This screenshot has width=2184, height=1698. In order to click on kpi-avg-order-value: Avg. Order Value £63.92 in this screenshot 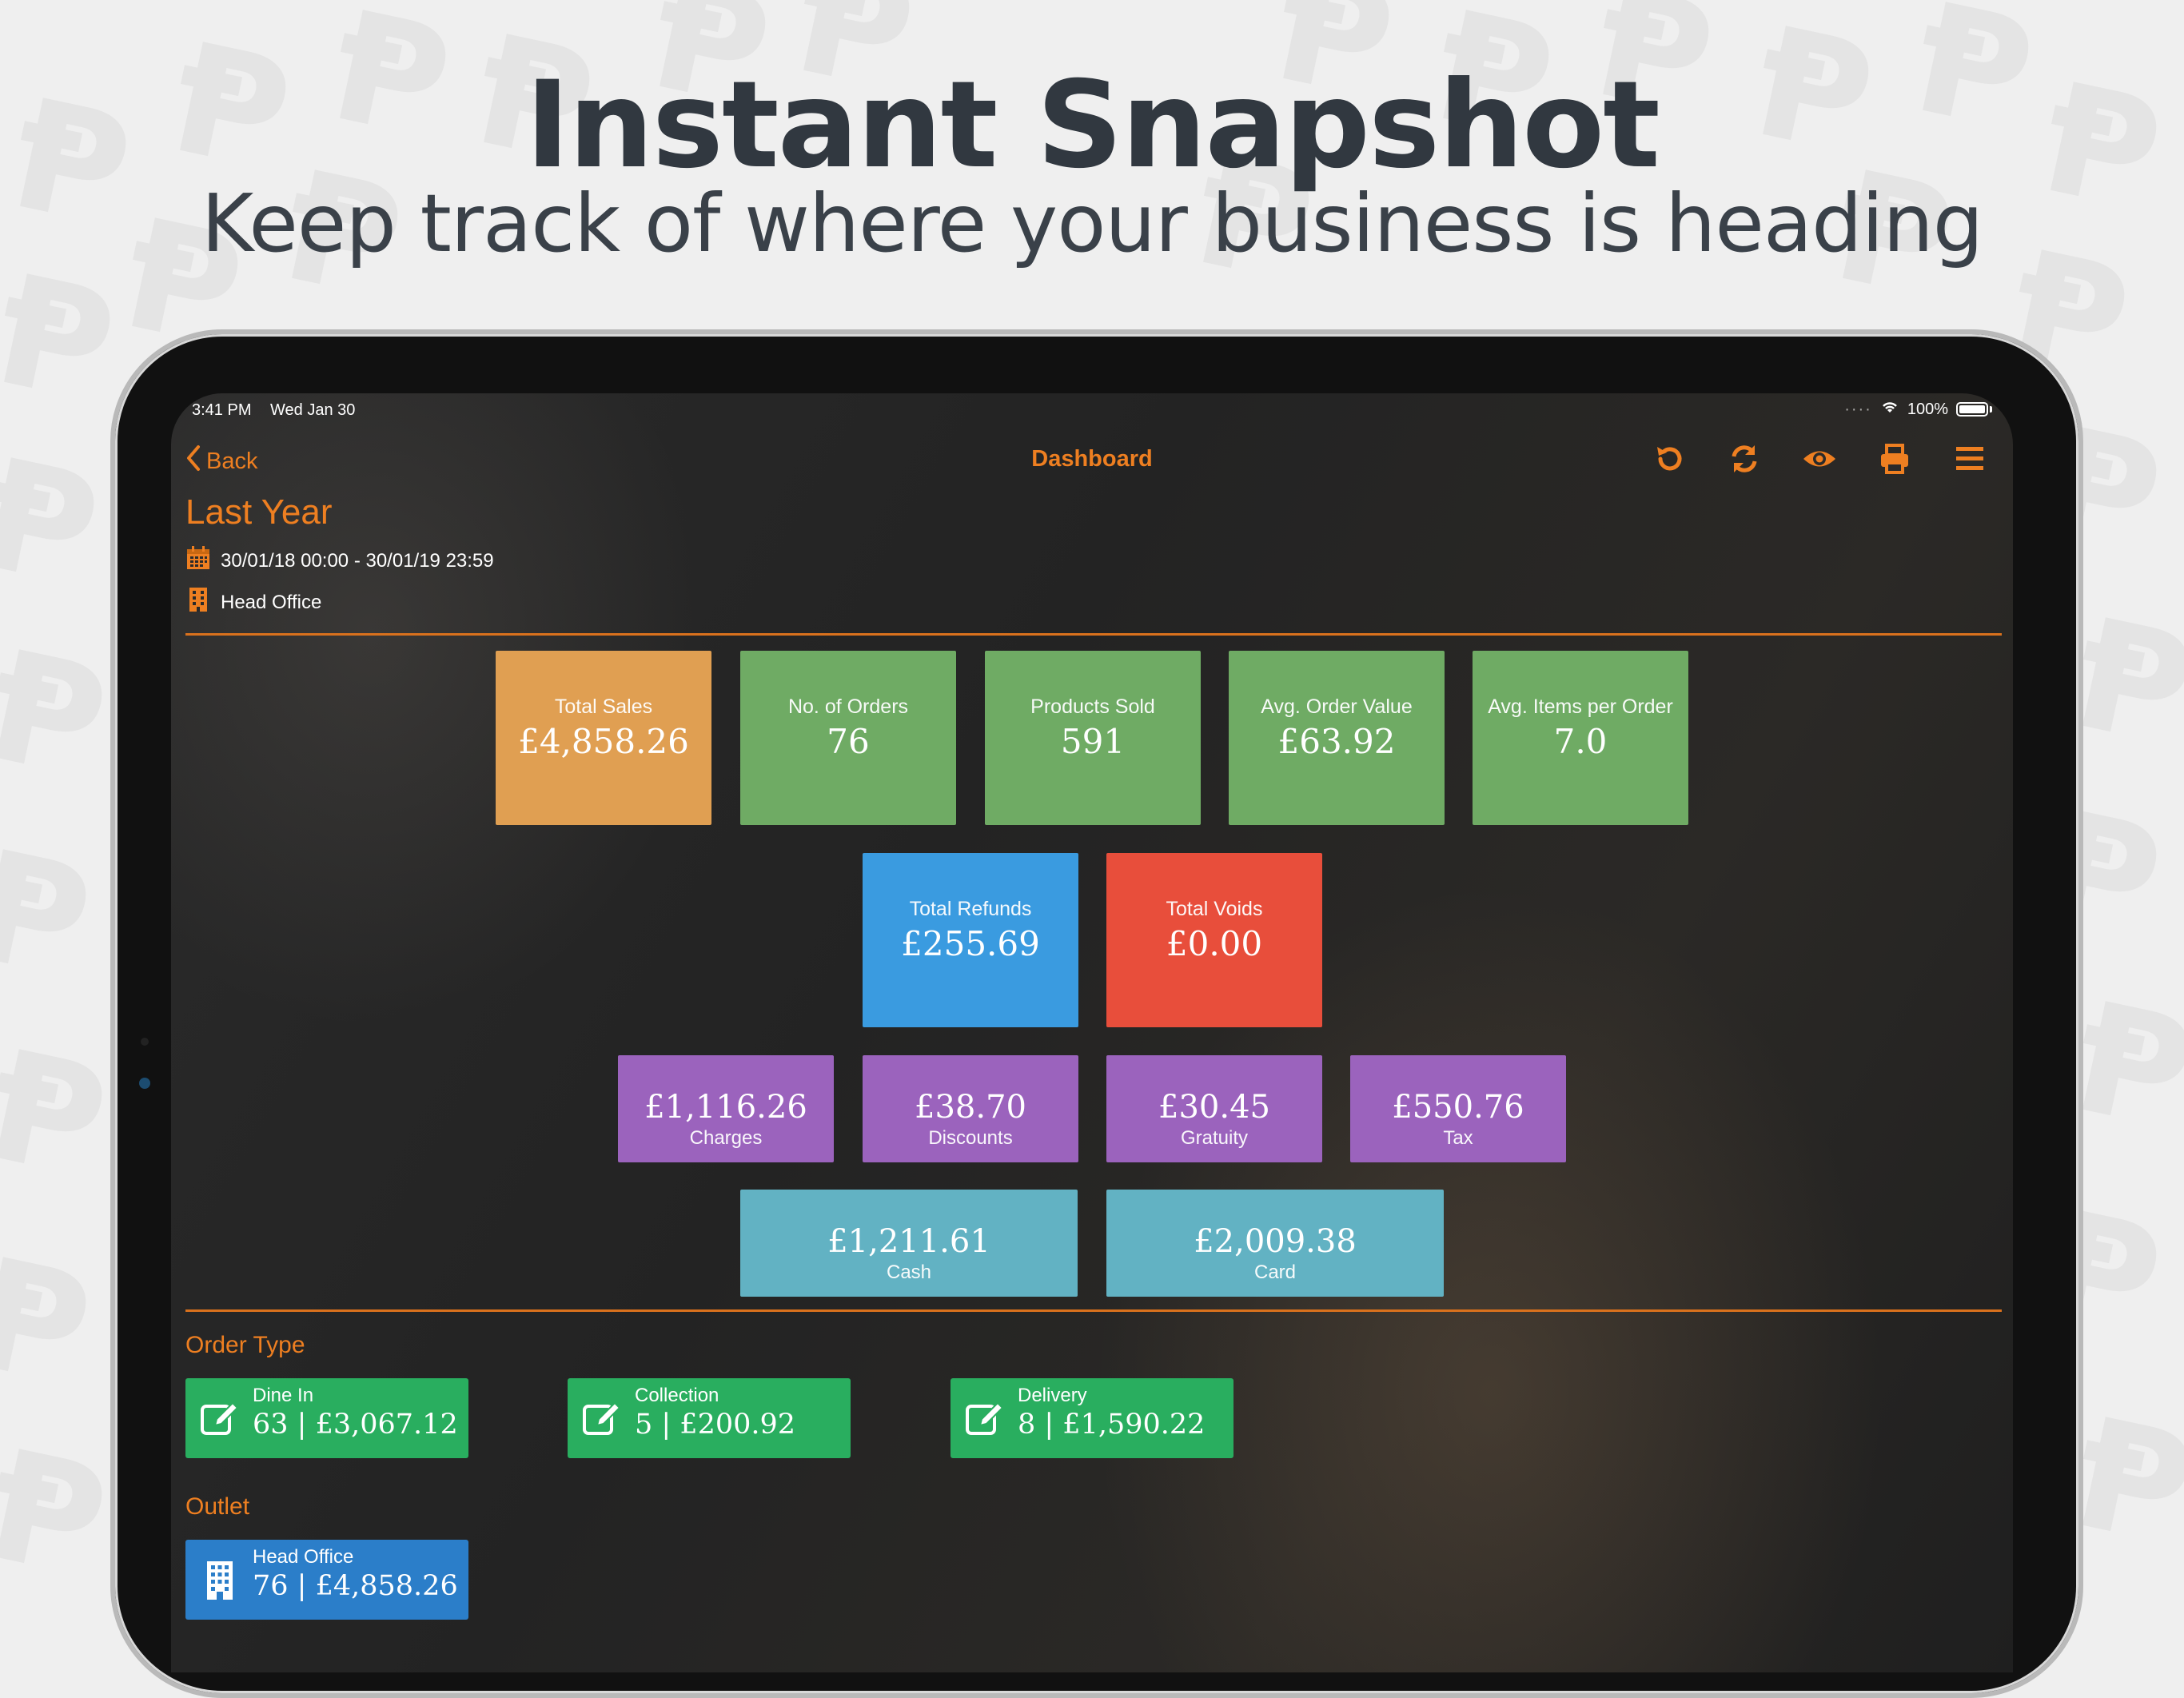, I will do `click(1337, 738)`.